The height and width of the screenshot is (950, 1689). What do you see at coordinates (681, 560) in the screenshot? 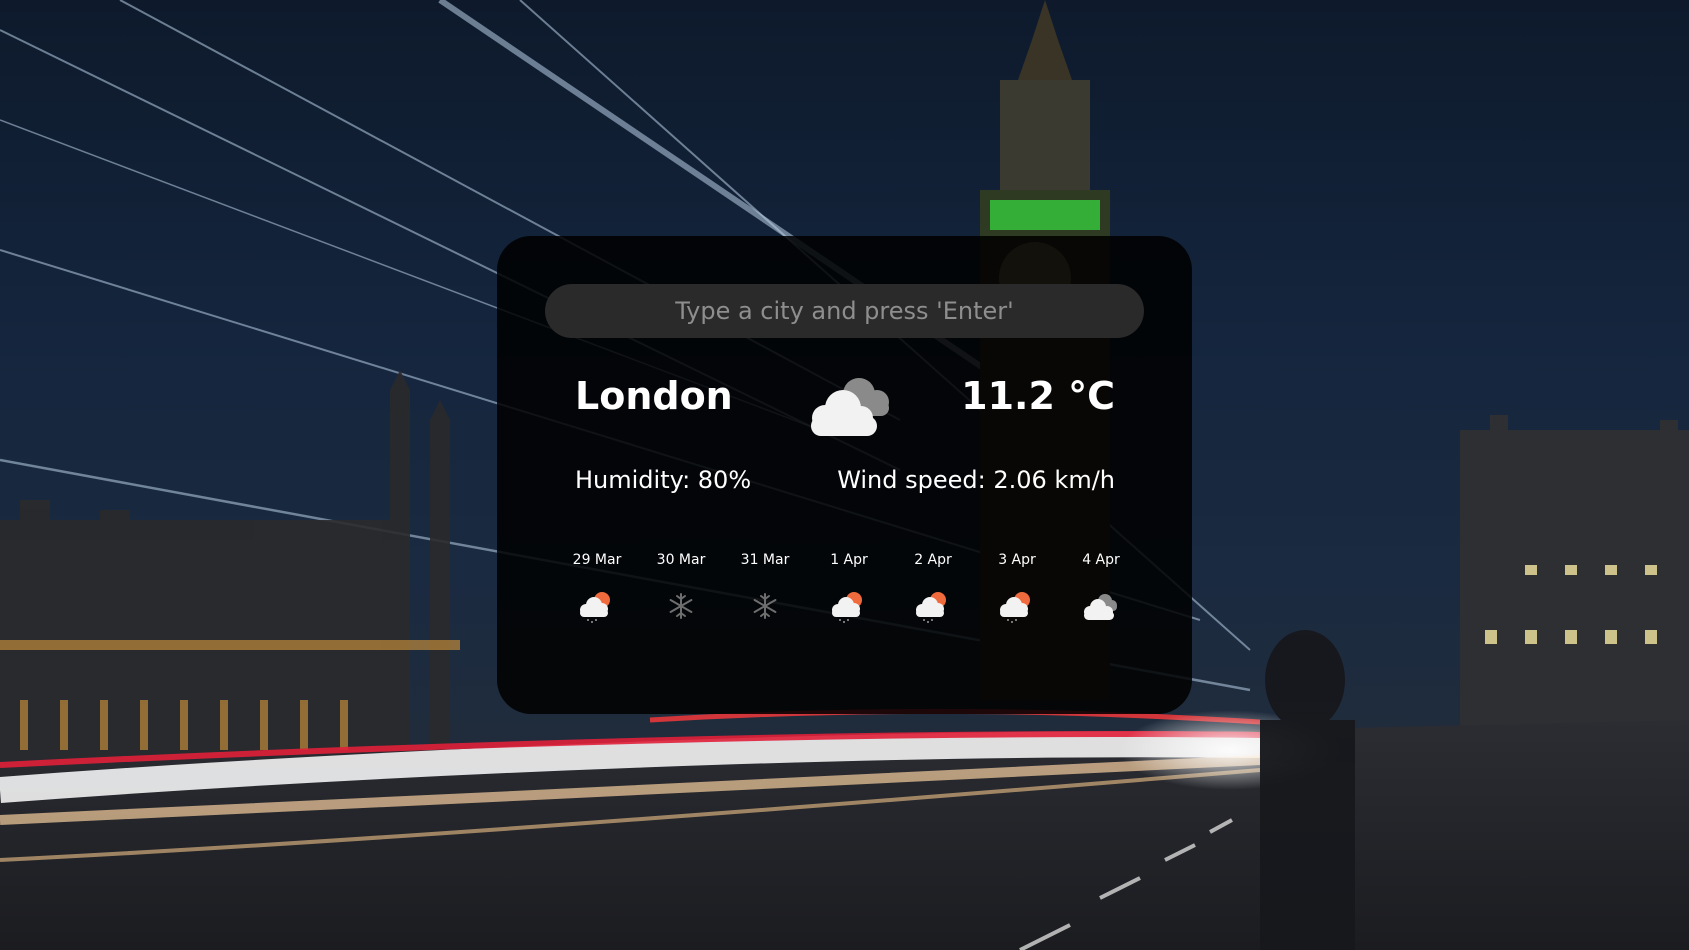
I see `forecast-date: 30 Mar` at bounding box center [681, 560].